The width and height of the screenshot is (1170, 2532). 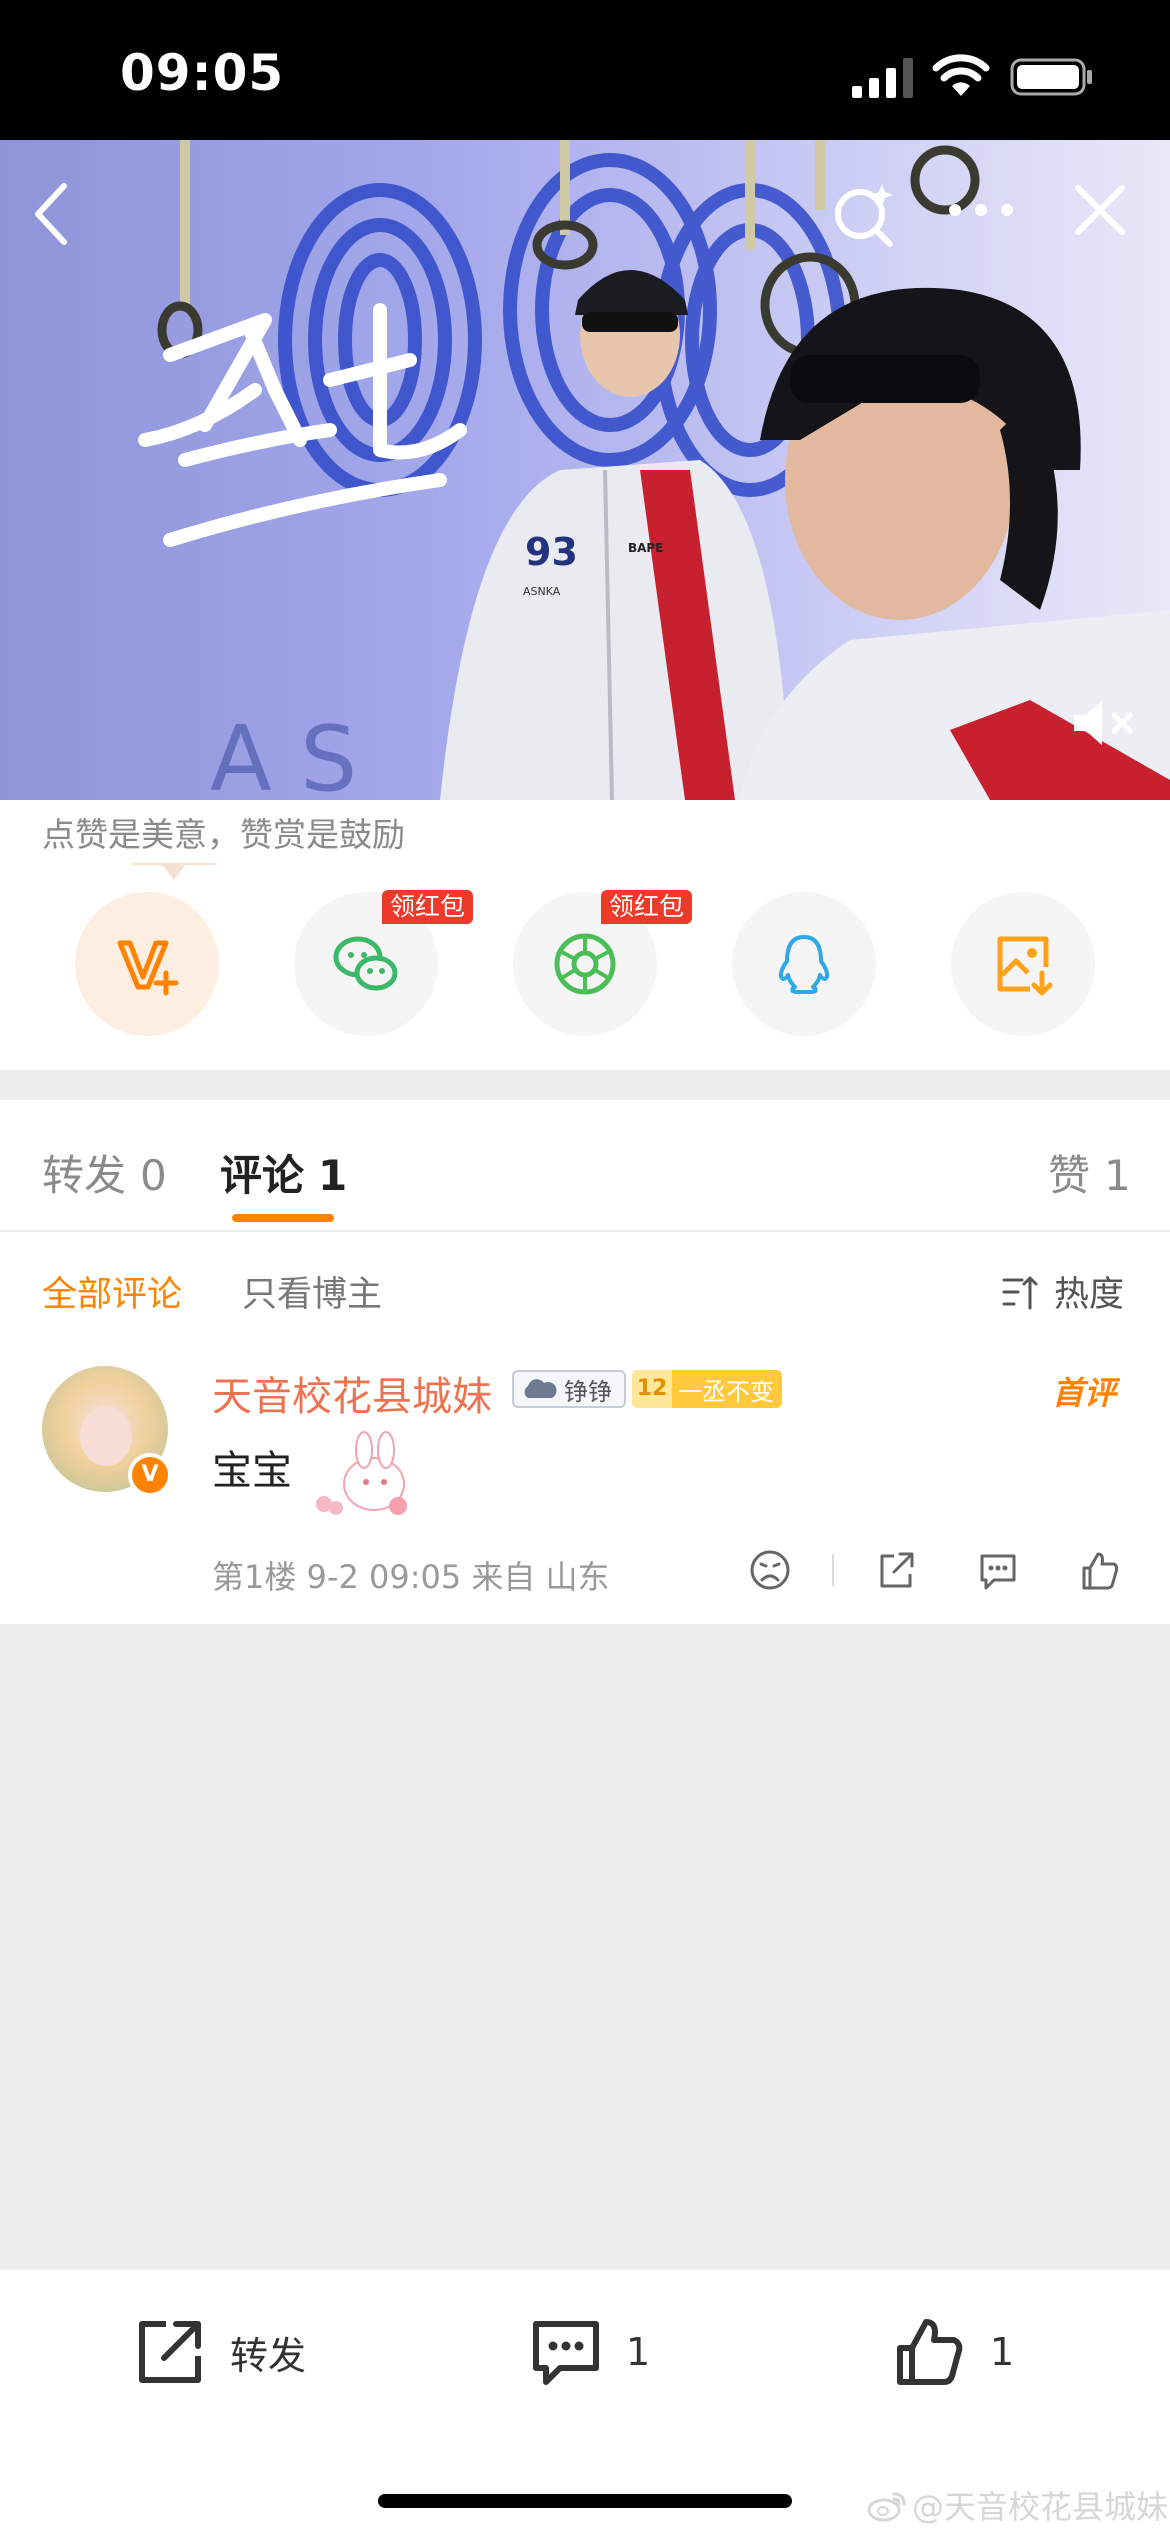 What do you see at coordinates (150, 1475) in the screenshot?
I see `verified-badge: V` at bounding box center [150, 1475].